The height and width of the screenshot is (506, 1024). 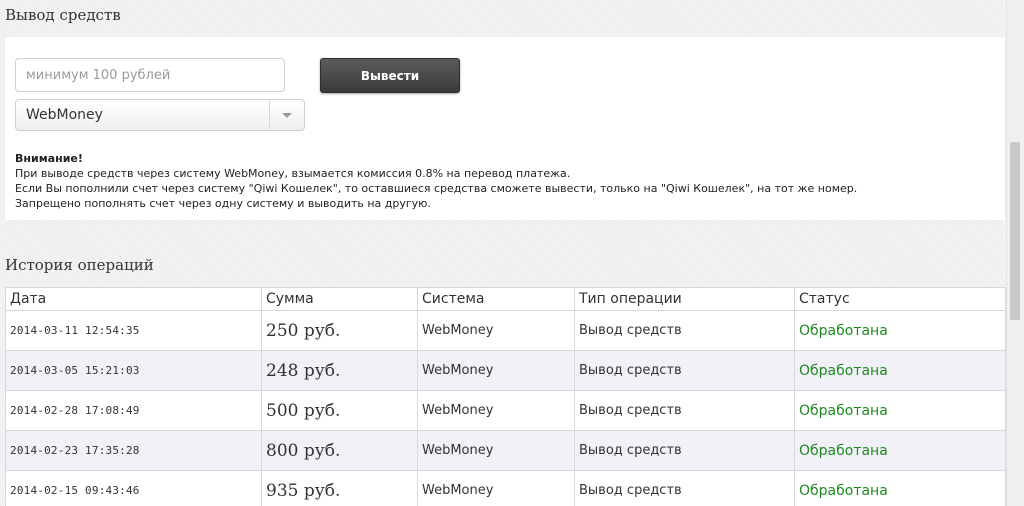 I want to click on withdraw-title: Вывод средств, so click(x=63, y=15).